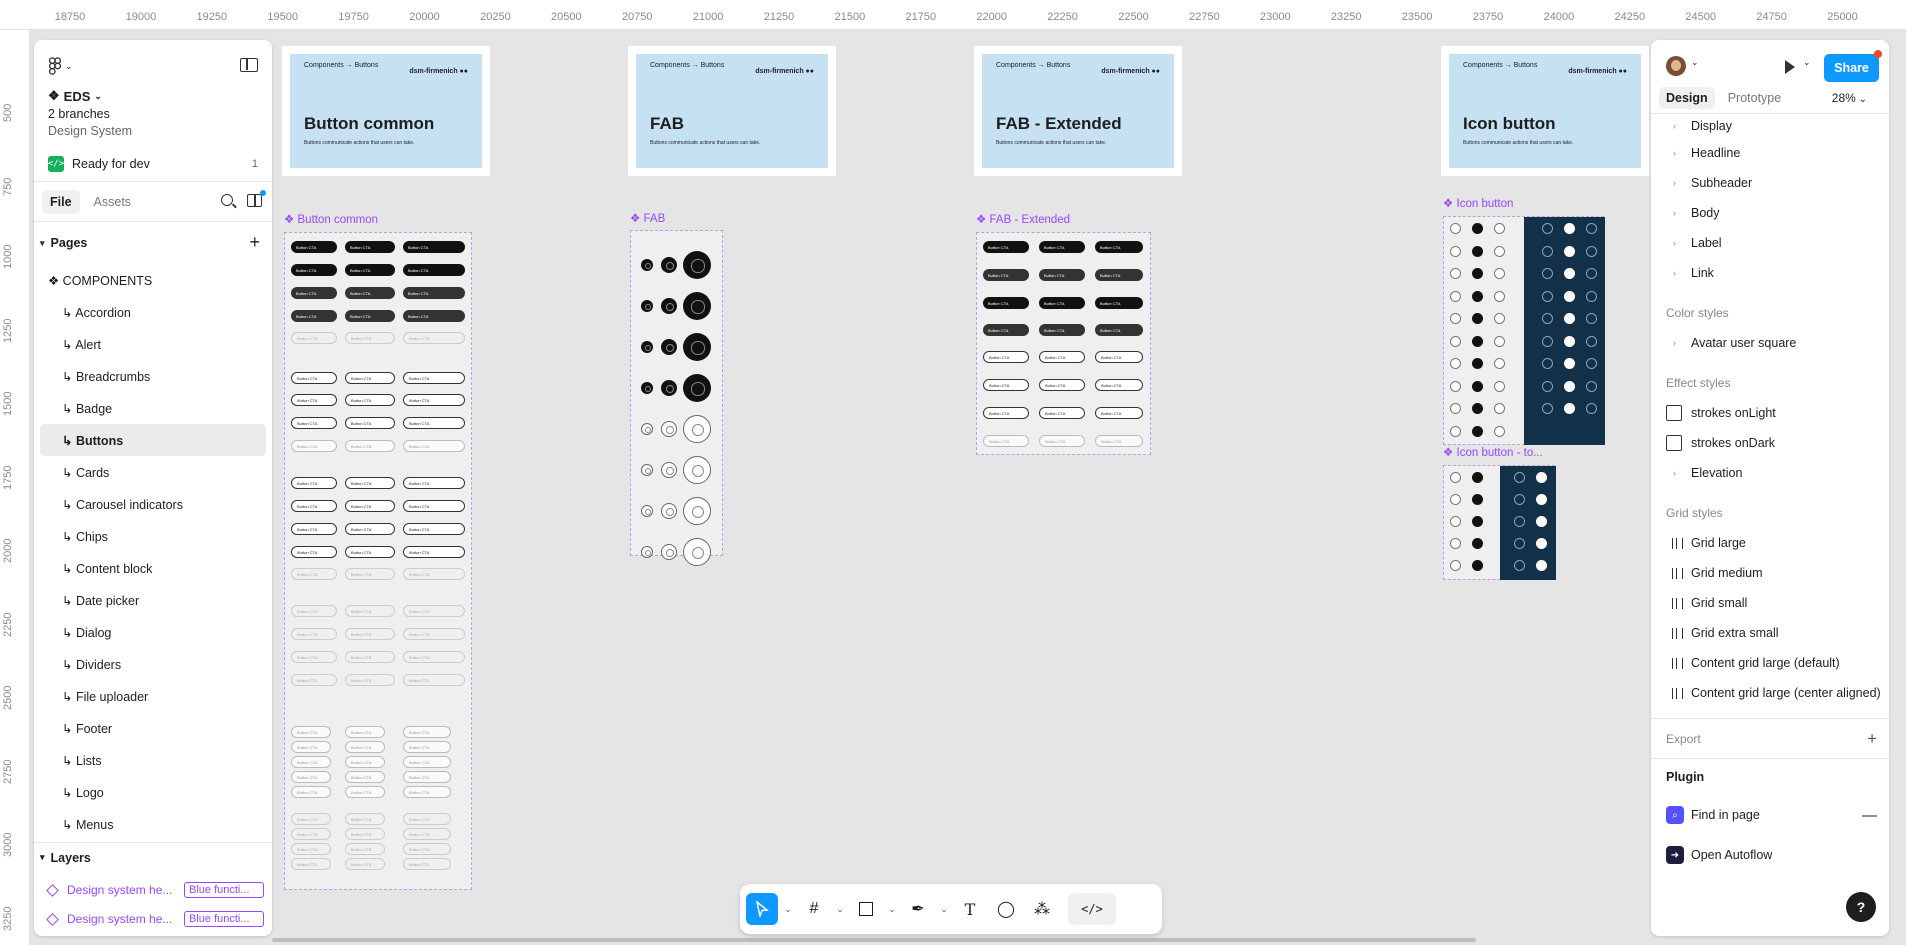  What do you see at coordinates (1770, 633) in the screenshot?
I see `grid-style-item: Grid extra small` at bounding box center [1770, 633].